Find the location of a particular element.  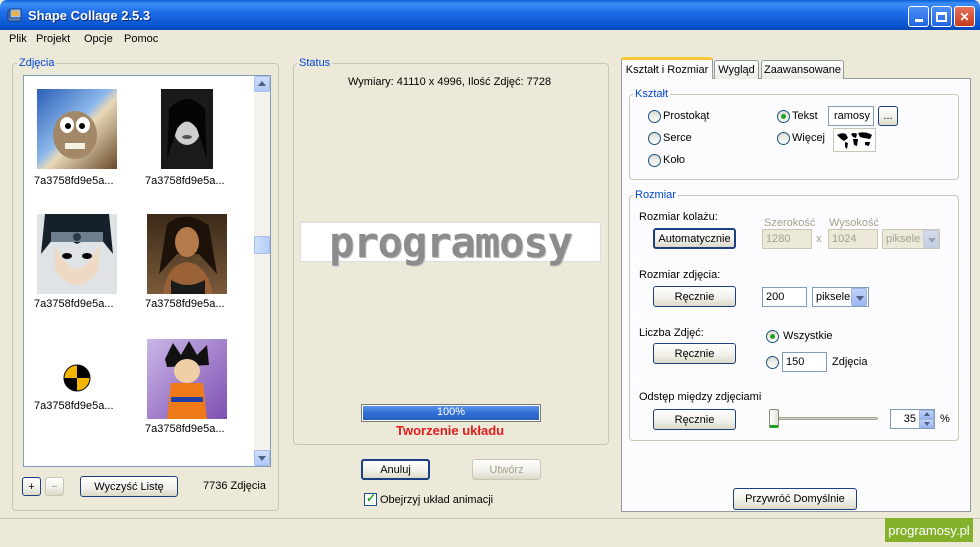

photo-size-manual-button: Ręcznie is located at coordinates (694, 296).